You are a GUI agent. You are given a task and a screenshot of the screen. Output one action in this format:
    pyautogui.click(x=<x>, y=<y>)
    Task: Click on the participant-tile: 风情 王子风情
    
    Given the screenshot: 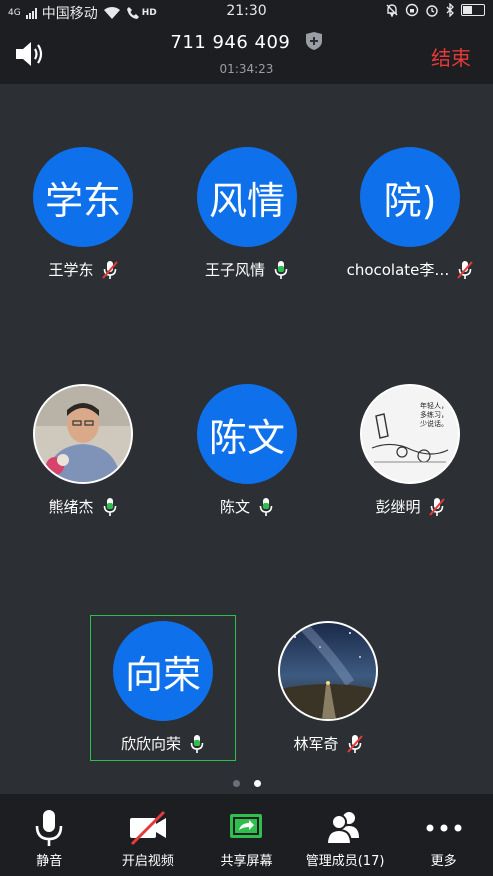 What is the action you would take?
    pyautogui.click(x=247, y=213)
    